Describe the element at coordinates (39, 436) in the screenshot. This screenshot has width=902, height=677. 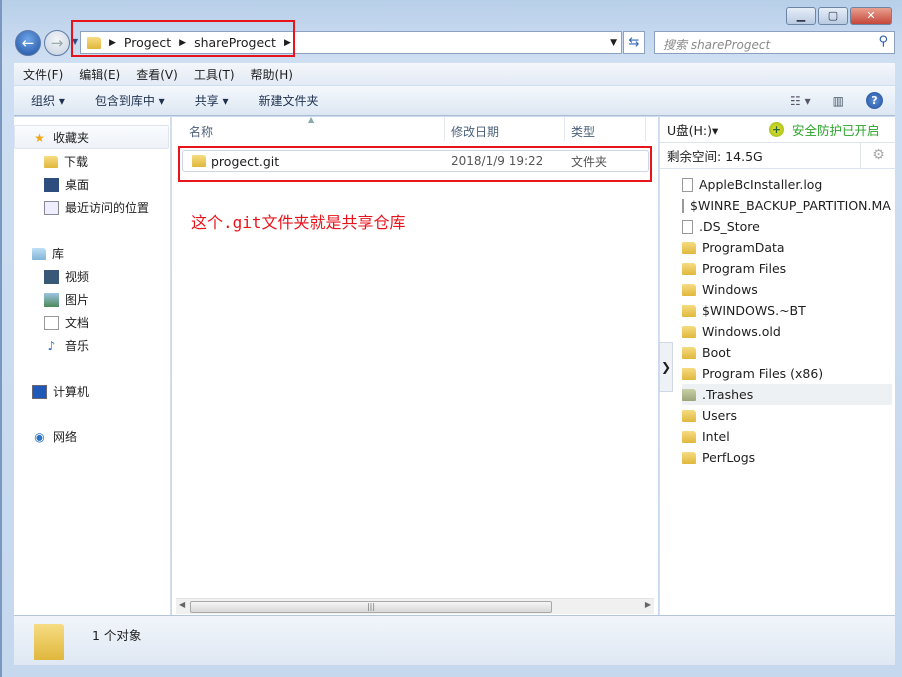
I see `network-icon: ◉` at that location.